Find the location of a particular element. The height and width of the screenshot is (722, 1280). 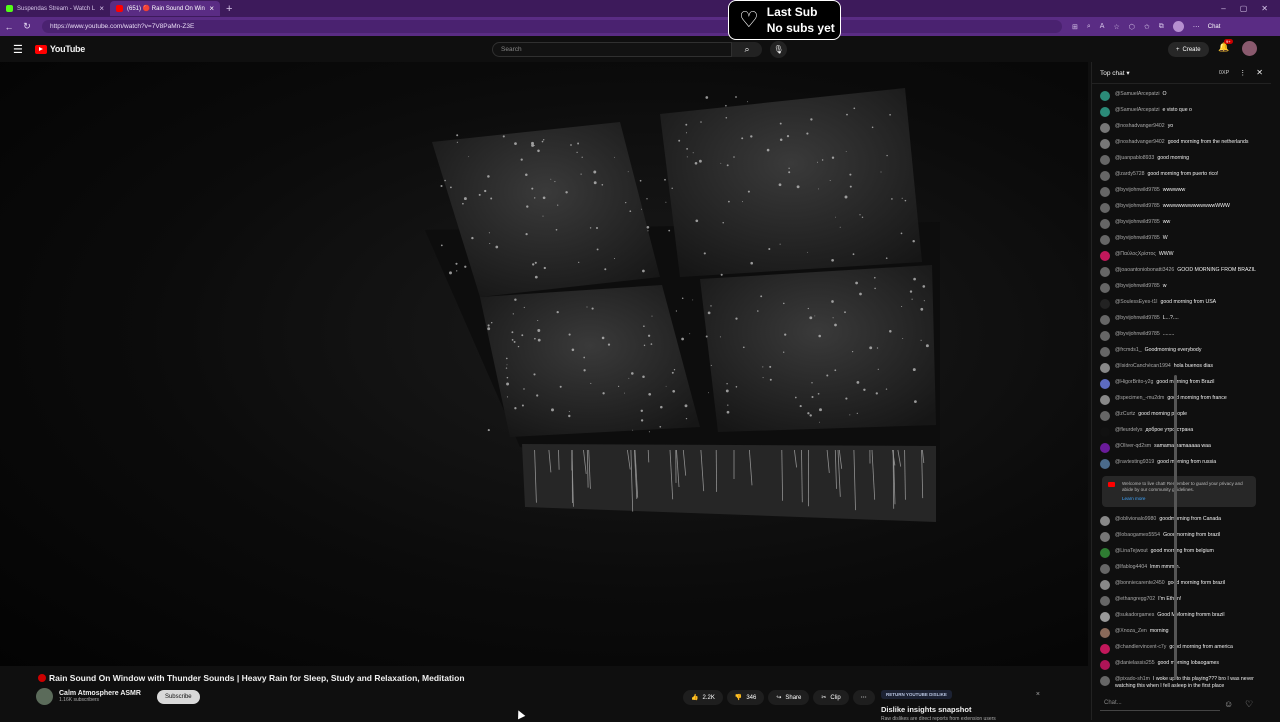

extension-icon: ⬡ is located at coordinates (1132, 27).